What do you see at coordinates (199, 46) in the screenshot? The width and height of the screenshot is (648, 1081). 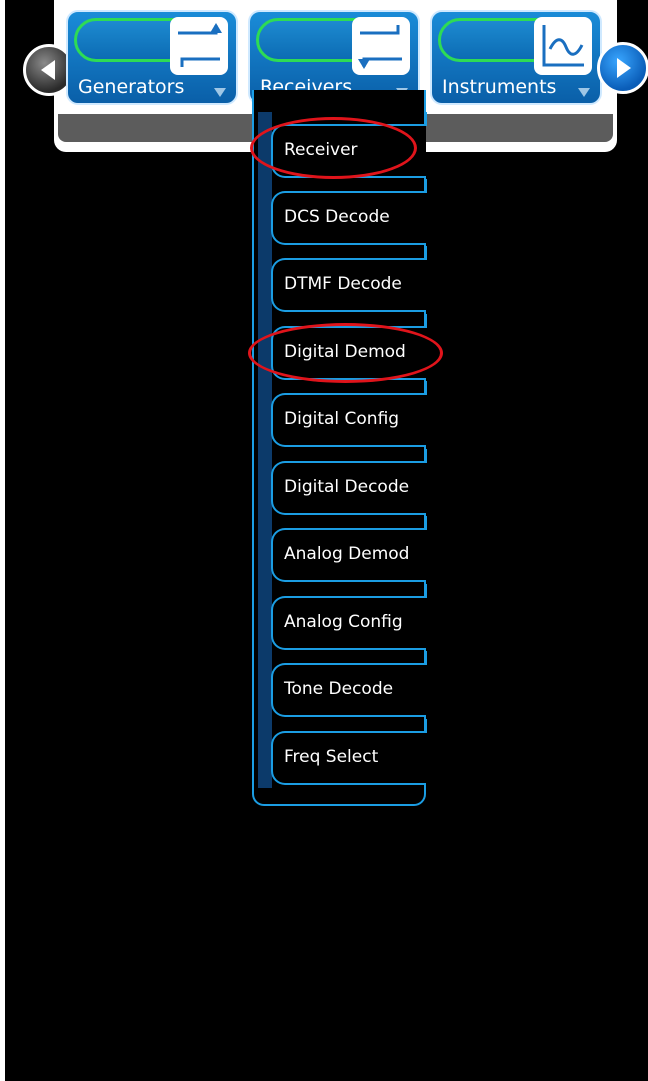 I see `generators-icon` at bounding box center [199, 46].